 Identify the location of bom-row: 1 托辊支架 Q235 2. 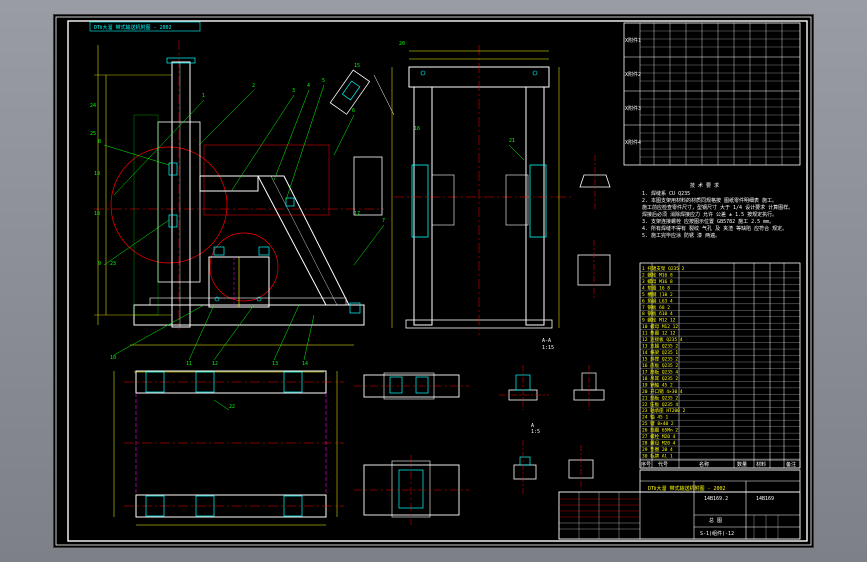
(663, 268).